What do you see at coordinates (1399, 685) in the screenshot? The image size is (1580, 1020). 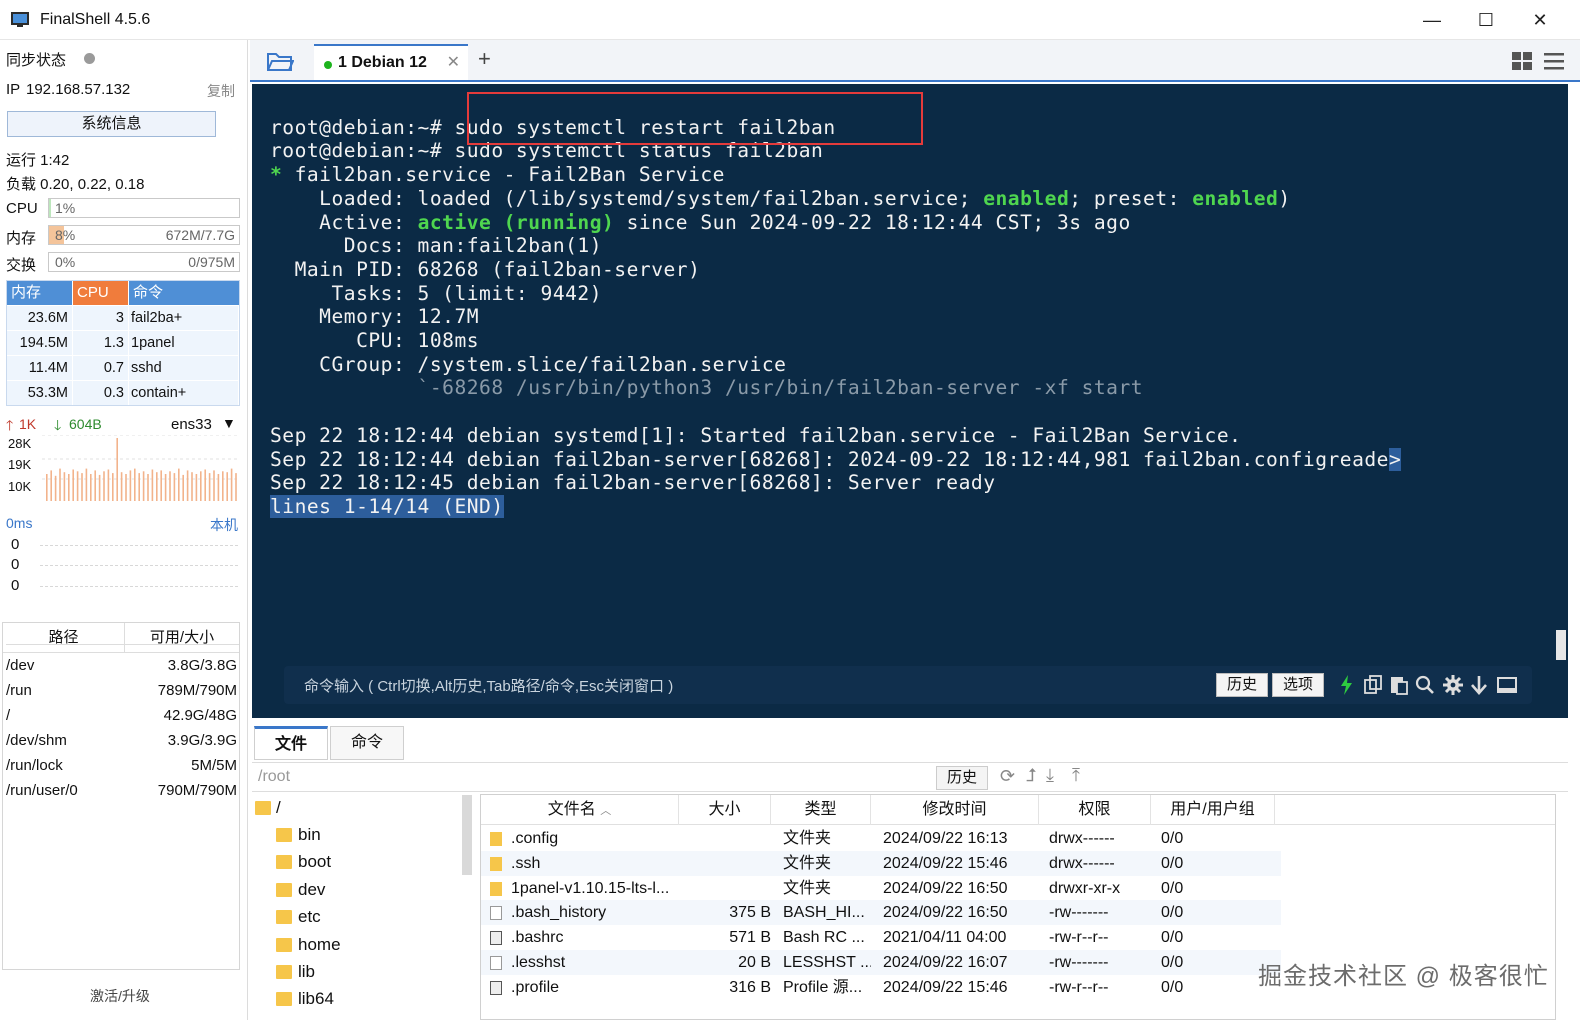 I see `paste-icon` at bounding box center [1399, 685].